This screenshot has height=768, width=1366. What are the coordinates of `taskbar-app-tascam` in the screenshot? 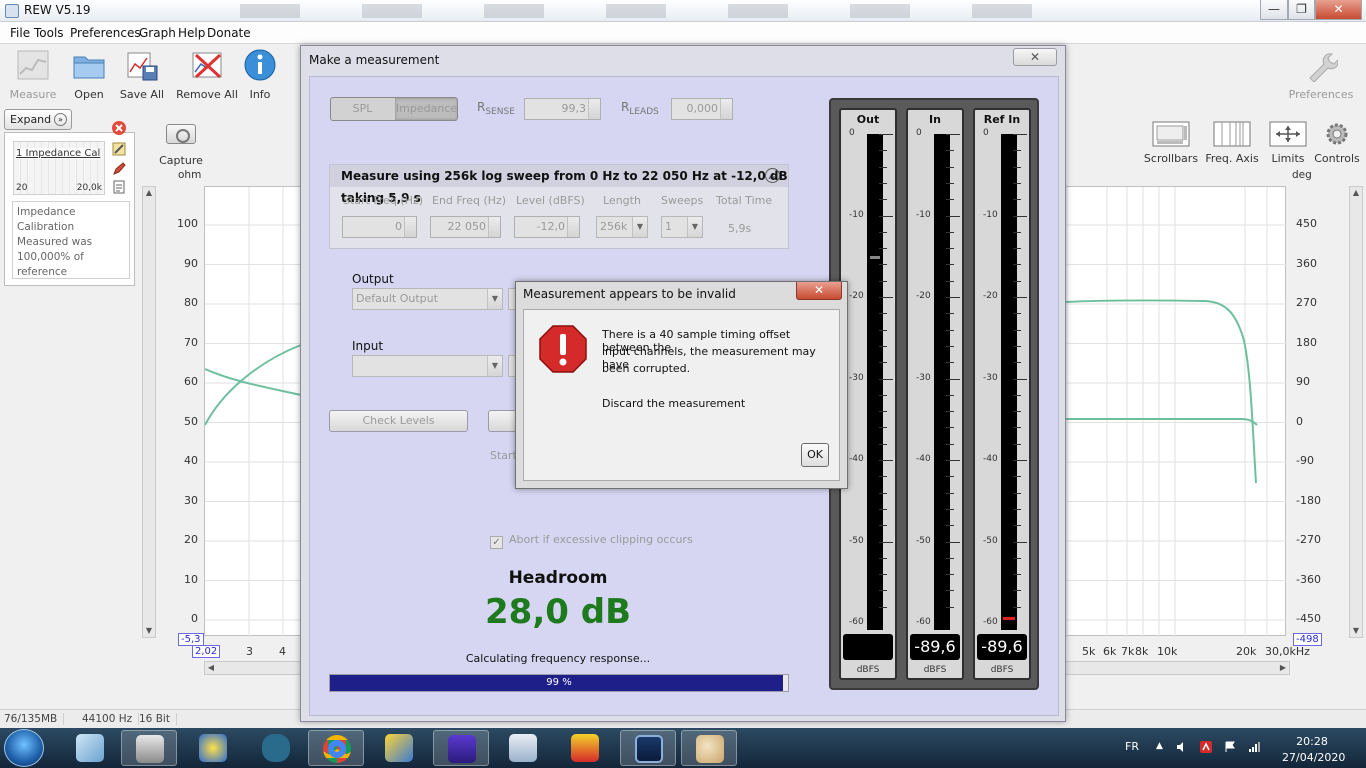 It's located at (149, 748).